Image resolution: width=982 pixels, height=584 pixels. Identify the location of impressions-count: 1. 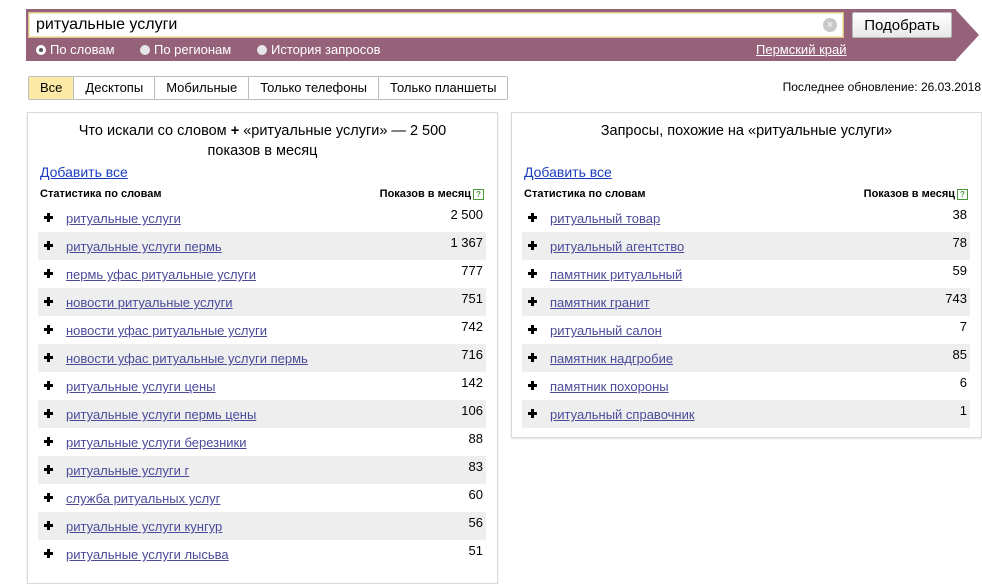
(963, 410).